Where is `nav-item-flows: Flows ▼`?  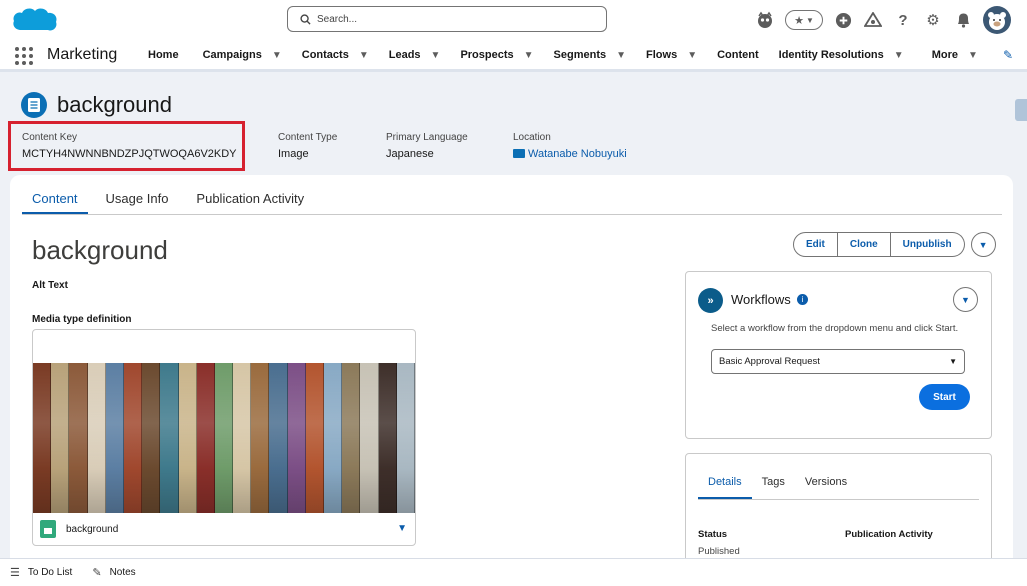 nav-item-flows: Flows ▼ is located at coordinates (671, 55).